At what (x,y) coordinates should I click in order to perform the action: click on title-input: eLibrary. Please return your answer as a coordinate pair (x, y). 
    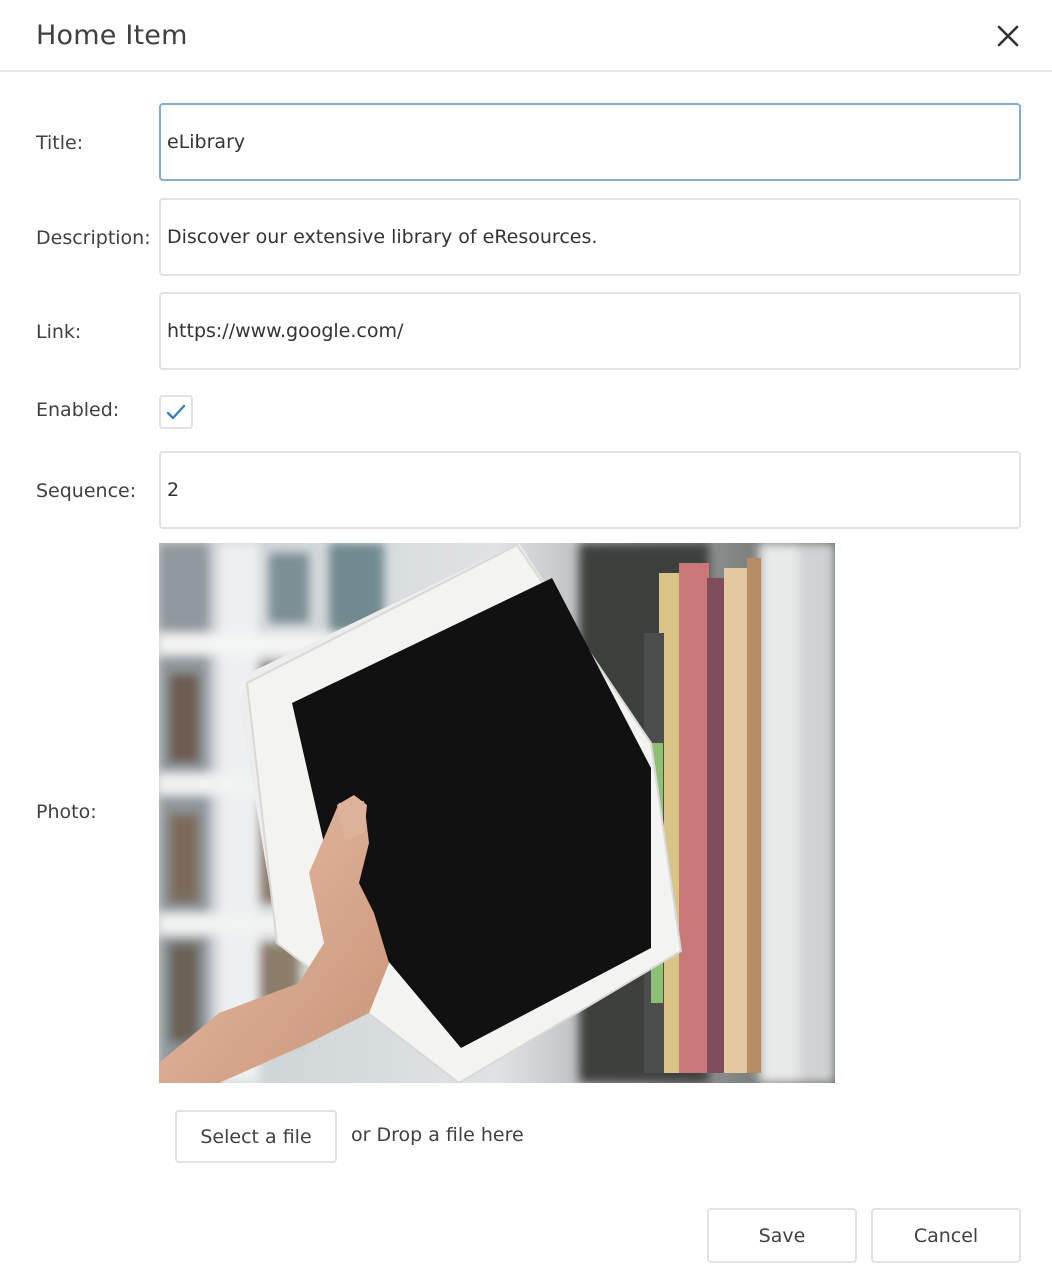
    Looking at the image, I should click on (590, 142).